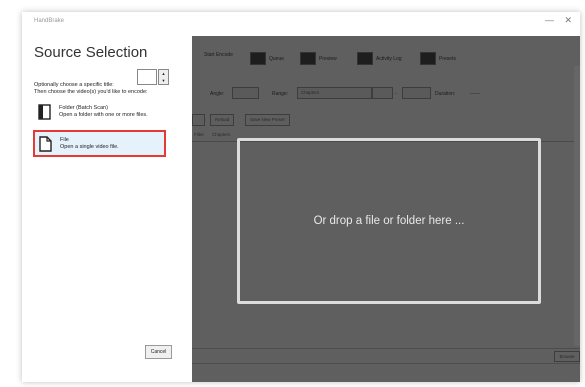 The image size is (585, 387). Describe the element at coordinates (416, 93) in the screenshot. I see `range-end-dropdown` at that location.